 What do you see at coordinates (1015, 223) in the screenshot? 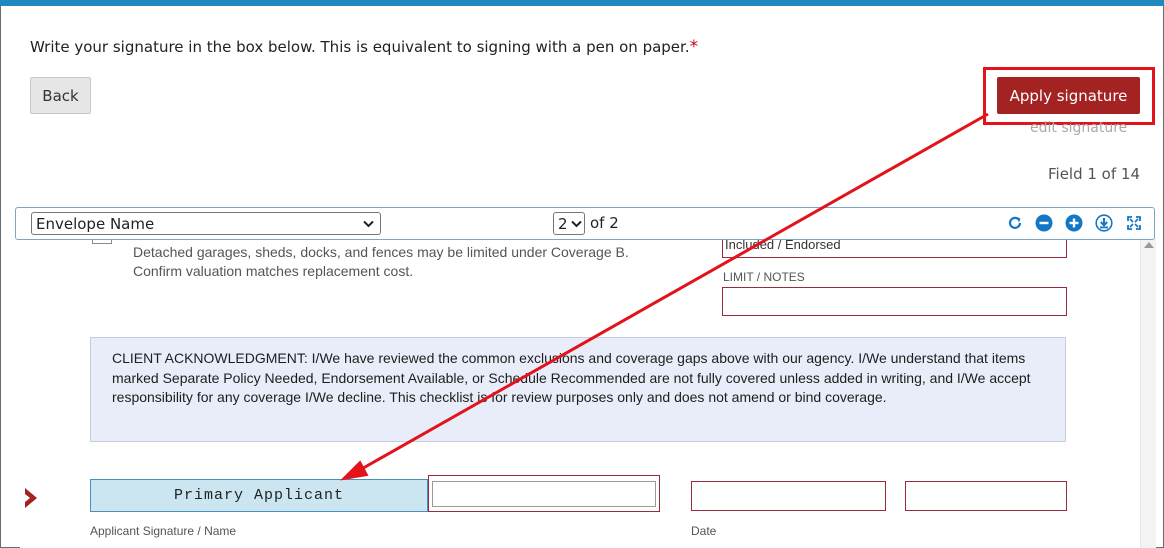
I see `rotate-icon` at bounding box center [1015, 223].